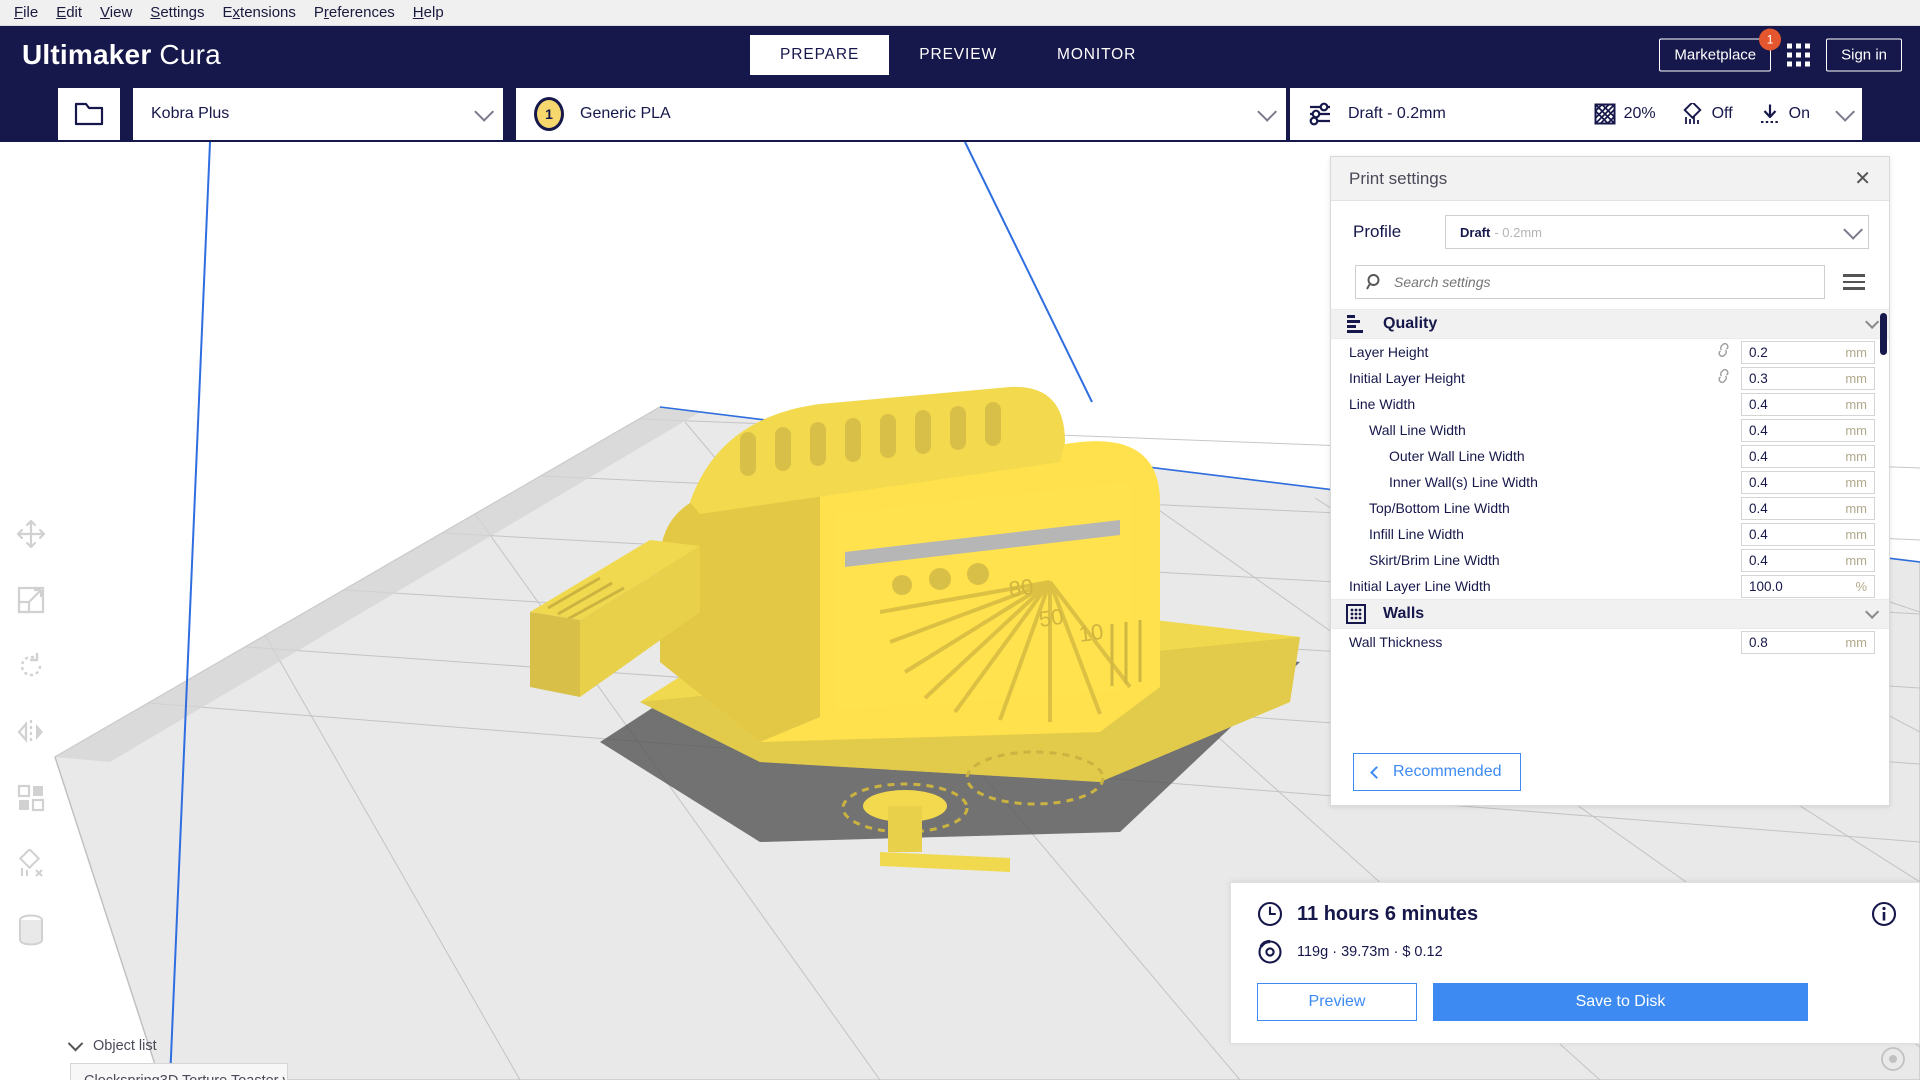  What do you see at coordinates (1862, 178) in the screenshot?
I see `close-icon: ✕` at bounding box center [1862, 178].